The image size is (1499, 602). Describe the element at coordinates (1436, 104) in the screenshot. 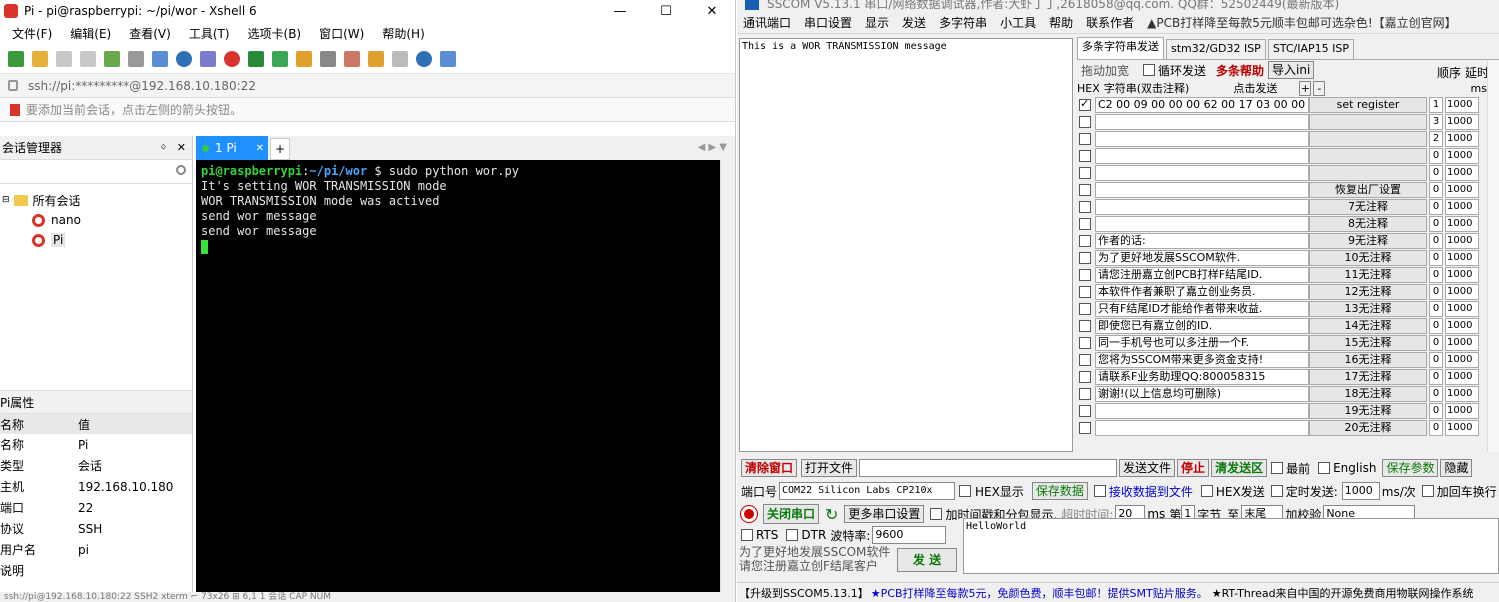

I see `row-order-input: 1` at that location.